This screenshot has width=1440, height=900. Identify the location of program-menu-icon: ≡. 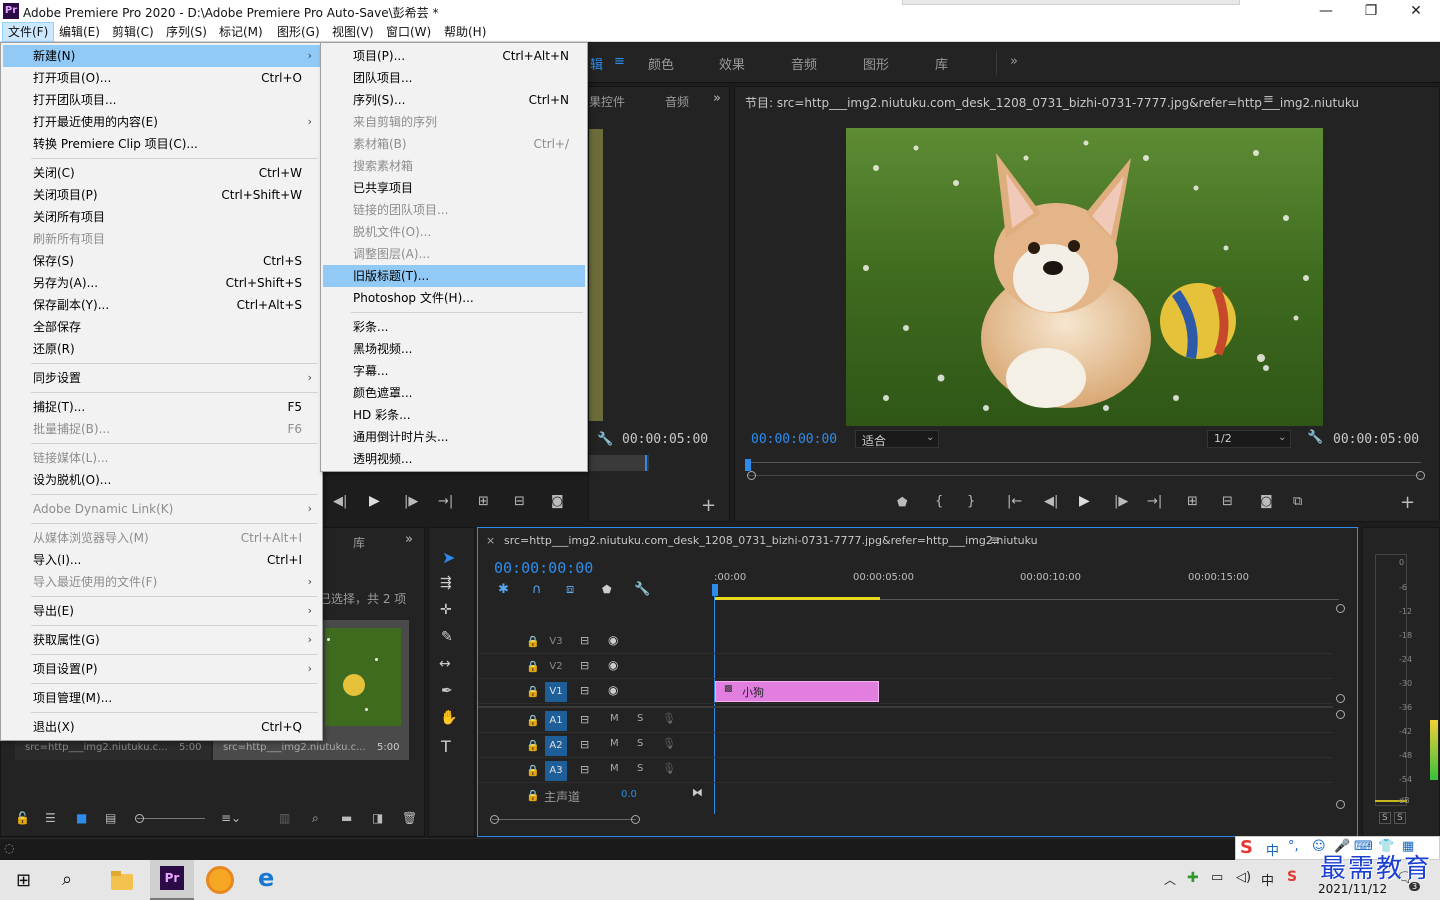
(1268, 99).